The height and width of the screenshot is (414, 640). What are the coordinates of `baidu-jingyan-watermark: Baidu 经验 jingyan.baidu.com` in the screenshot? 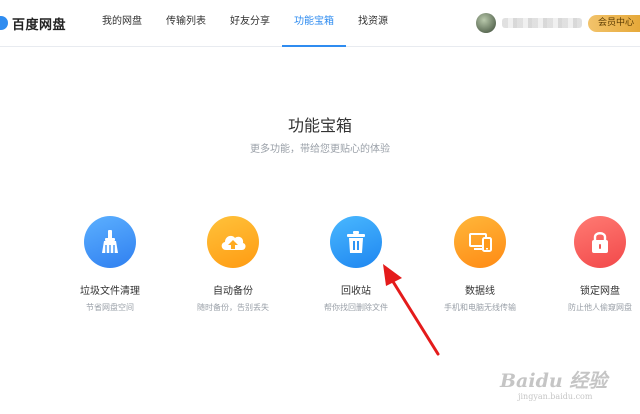 It's located at (560, 385).